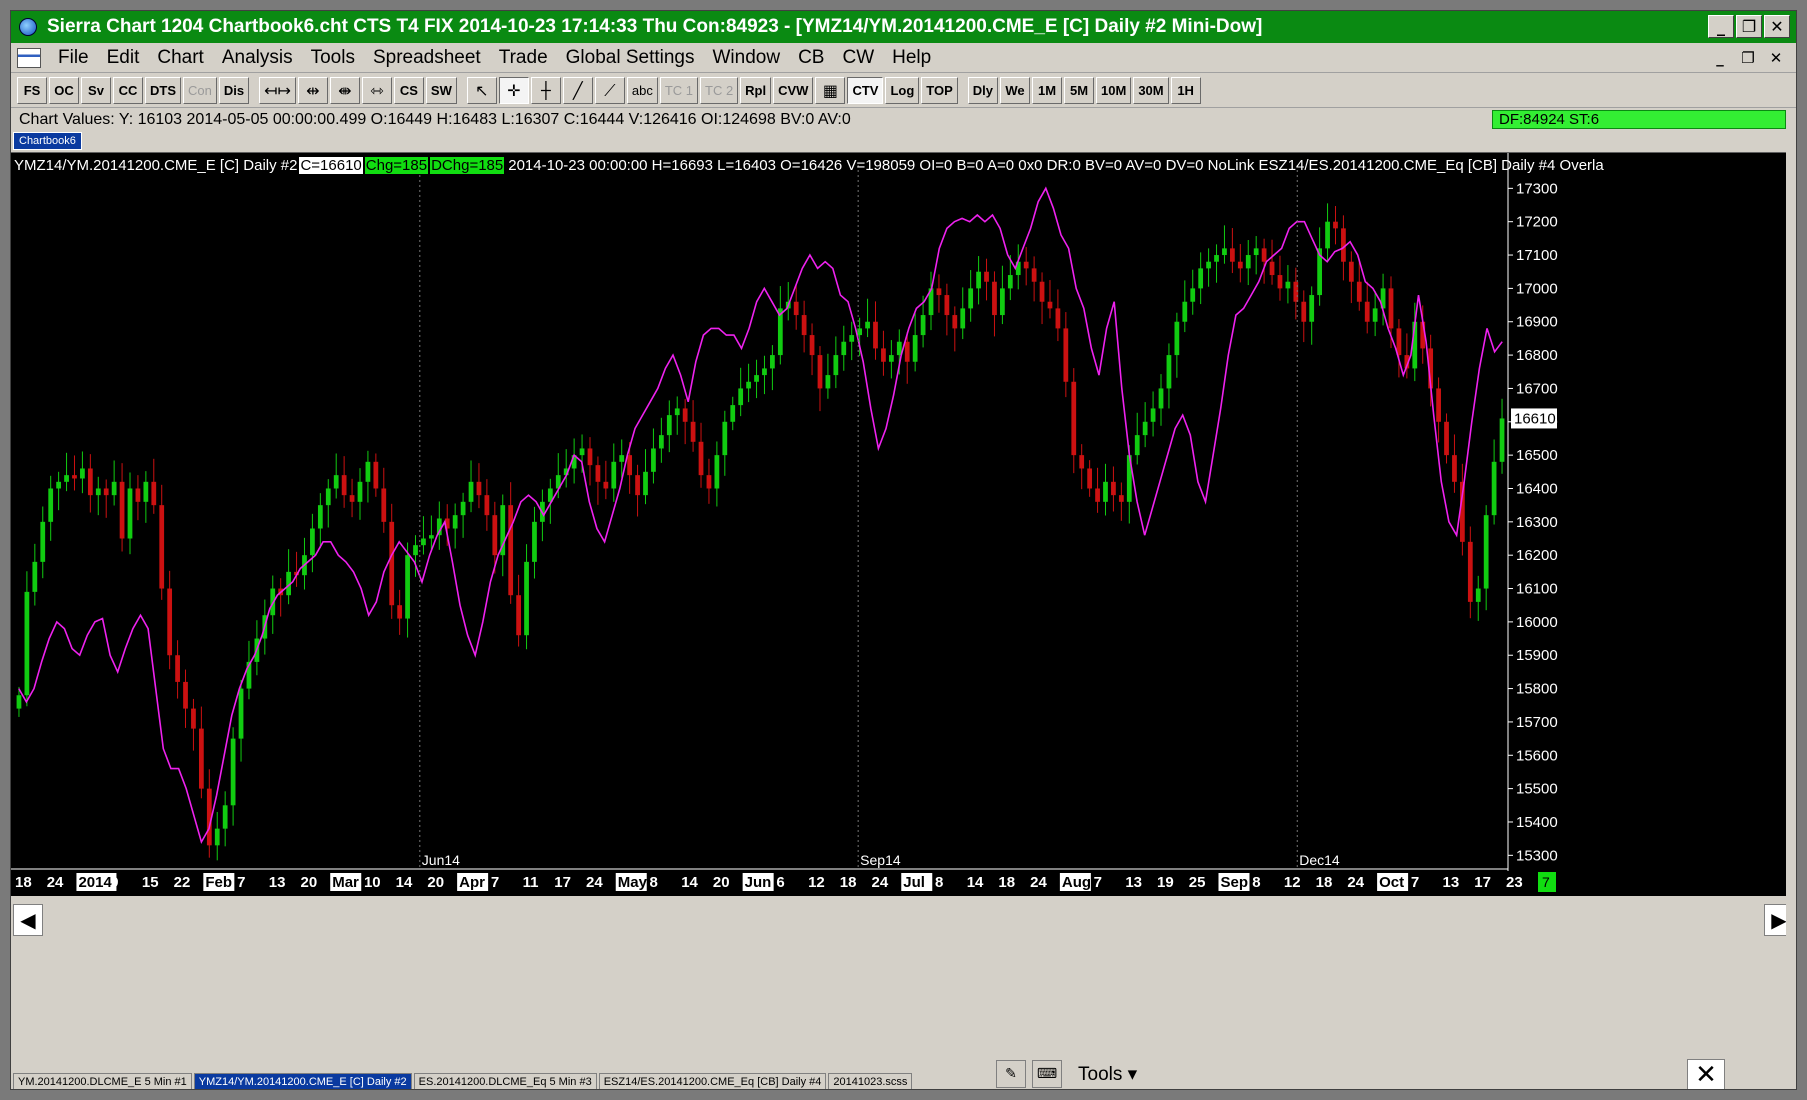 The image size is (1807, 1100). Describe the element at coordinates (1537, 855) in the screenshot. I see `y-tick-label: 15300` at that location.